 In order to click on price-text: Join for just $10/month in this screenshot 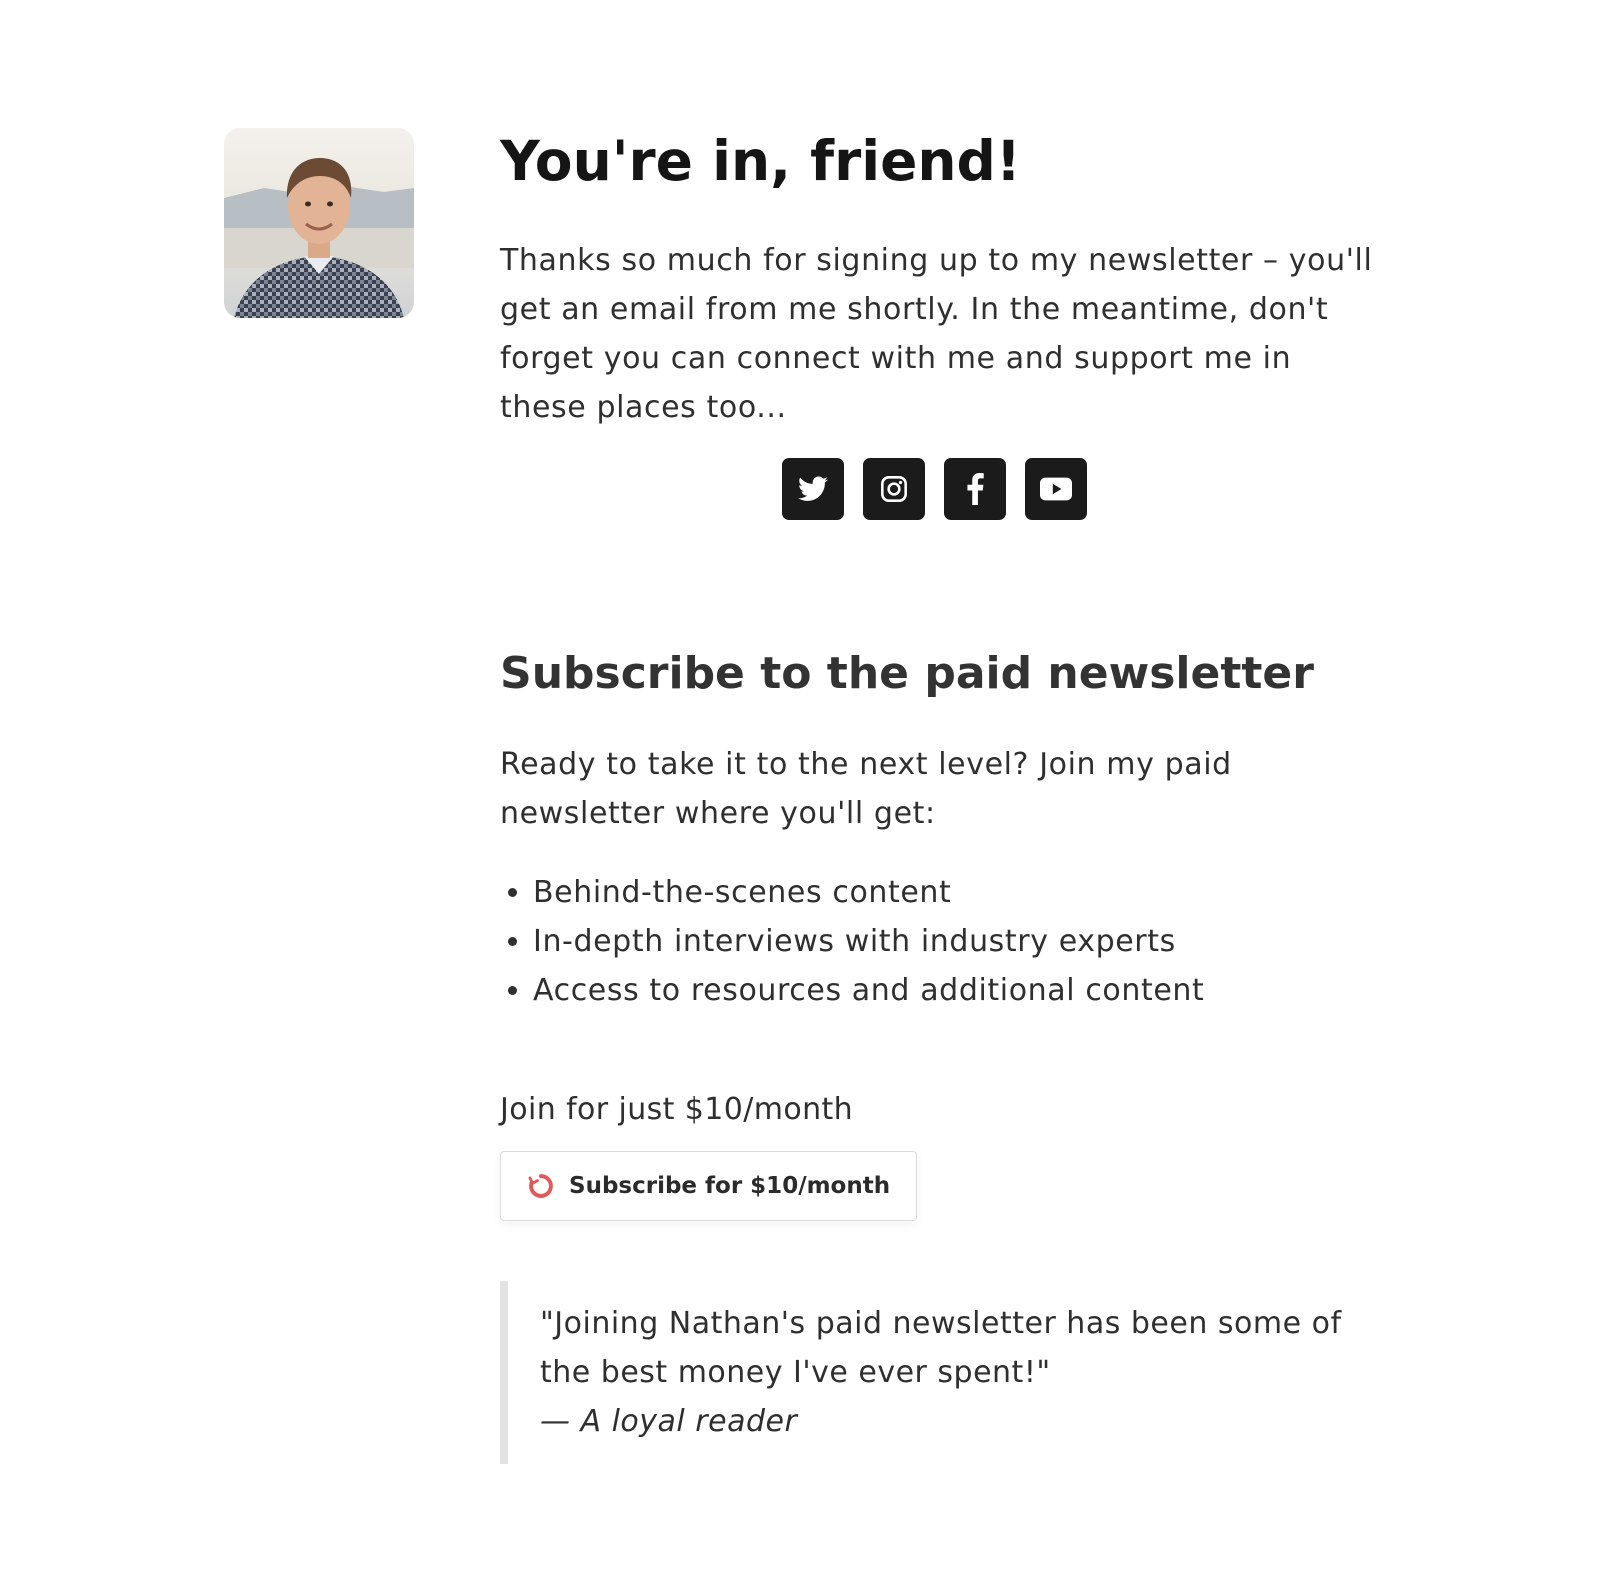, I will do `click(677, 1109)`.